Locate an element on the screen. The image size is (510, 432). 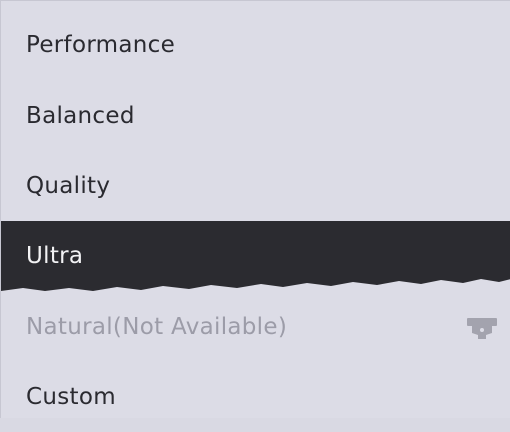
option-label: Natural(Not Available) is located at coordinates (157, 327).